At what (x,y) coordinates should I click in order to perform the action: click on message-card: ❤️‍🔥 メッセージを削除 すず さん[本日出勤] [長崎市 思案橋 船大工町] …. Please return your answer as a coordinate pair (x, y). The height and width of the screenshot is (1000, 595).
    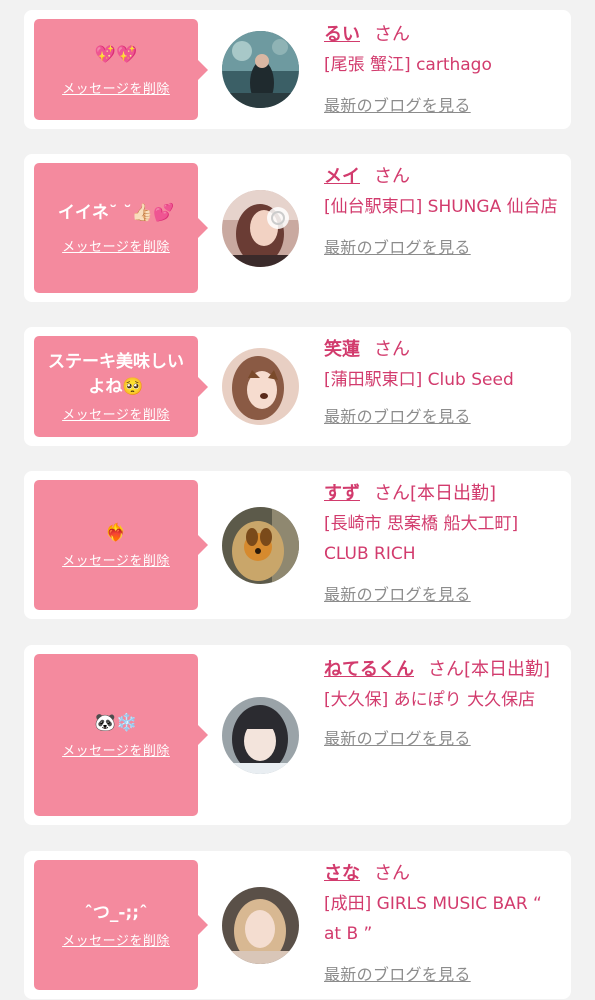
    Looking at the image, I should click on (297, 545).